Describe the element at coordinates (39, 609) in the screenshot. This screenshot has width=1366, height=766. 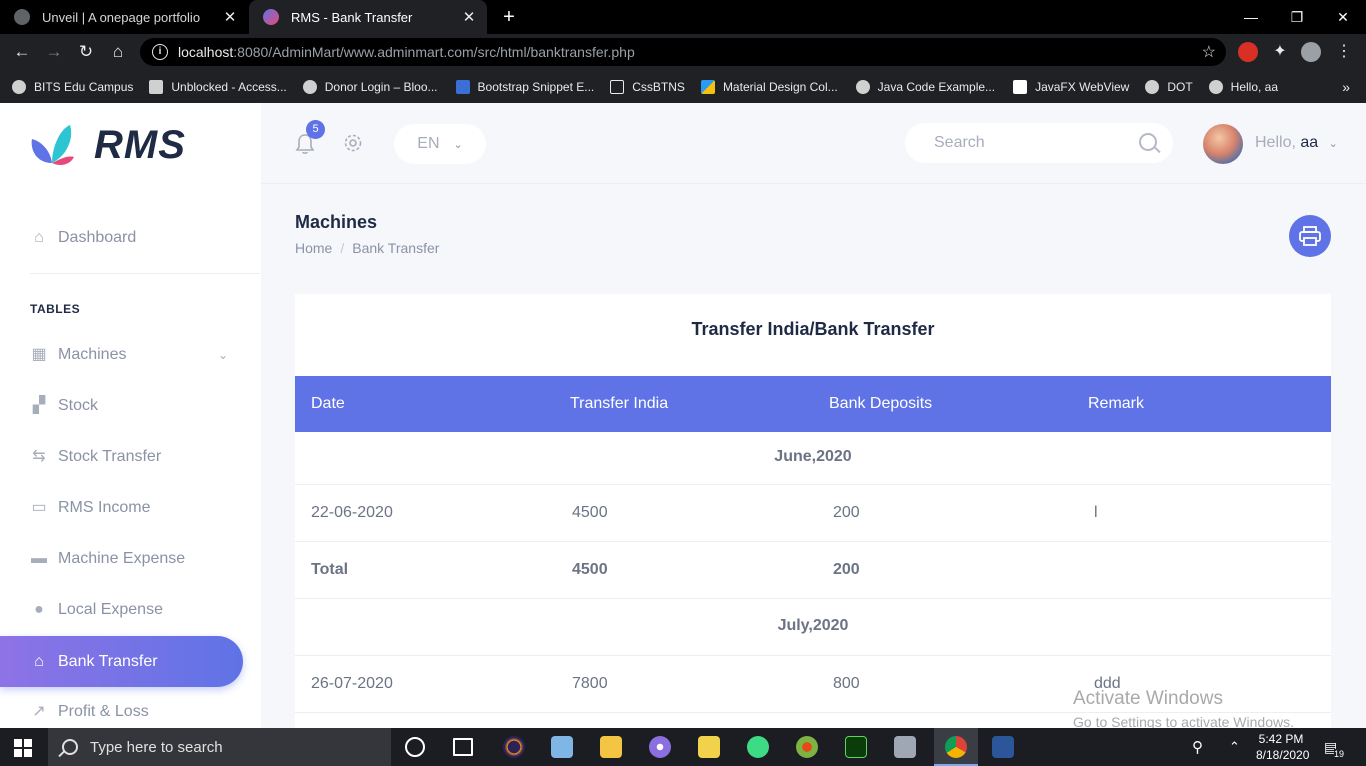
I see `user-icon: ●` at that location.